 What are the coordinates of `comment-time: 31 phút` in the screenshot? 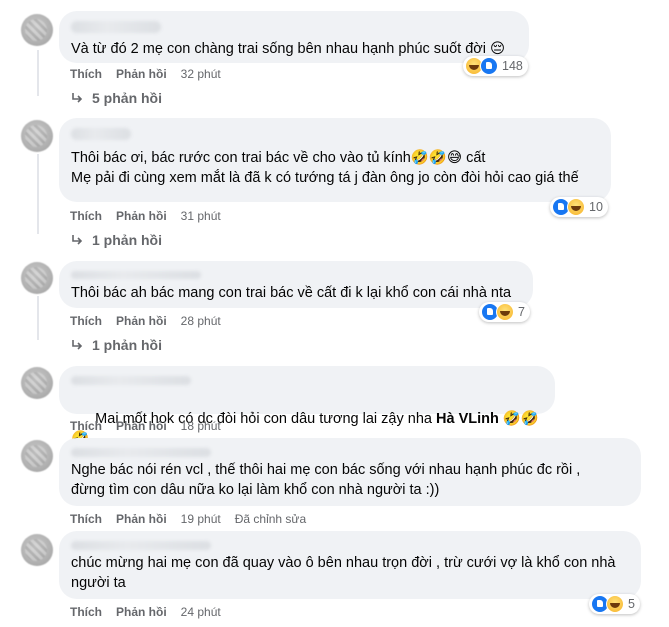 It's located at (201, 216).